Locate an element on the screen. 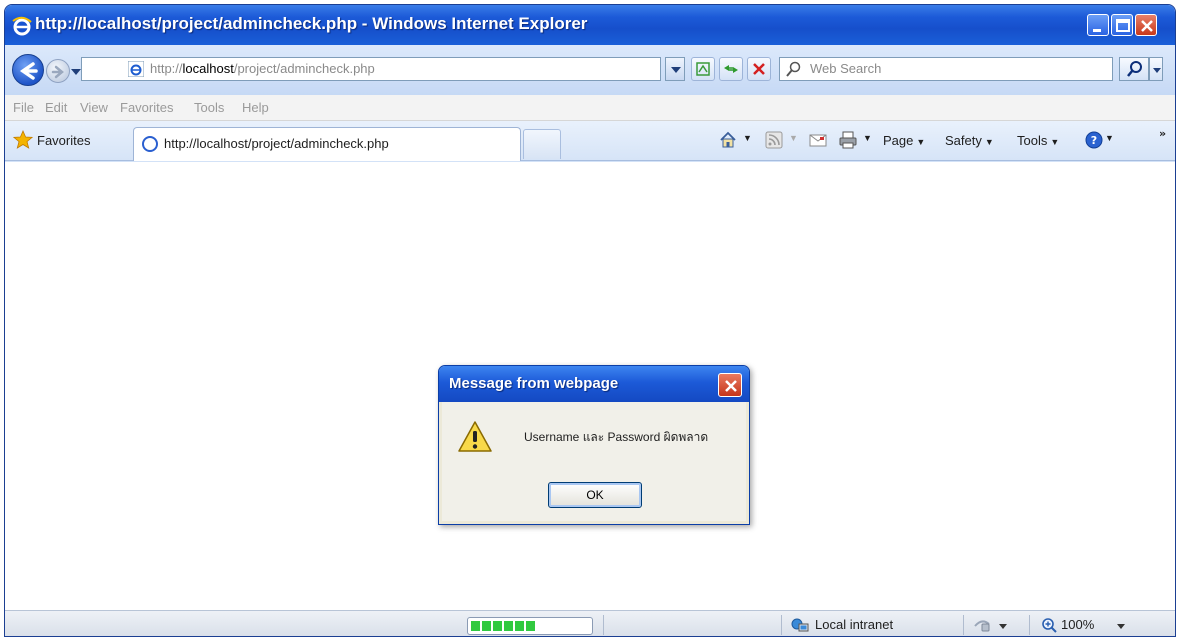 This screenshot has height=637, width=1180. loading-tab-icon is located at coordinates (150, 144).